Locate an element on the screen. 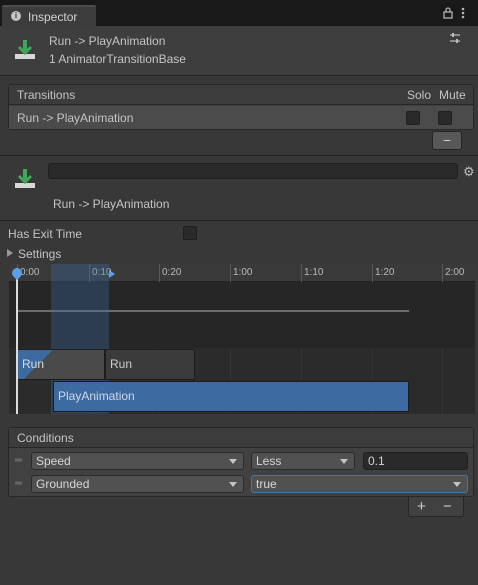  conditions-title: Conditions is located at coordinates (45, 438).